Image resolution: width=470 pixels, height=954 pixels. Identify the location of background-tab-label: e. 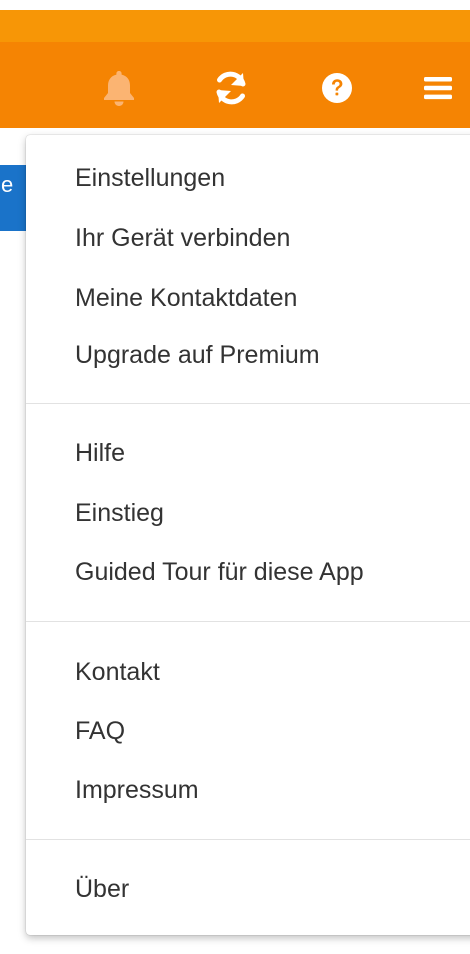
(7, 184).